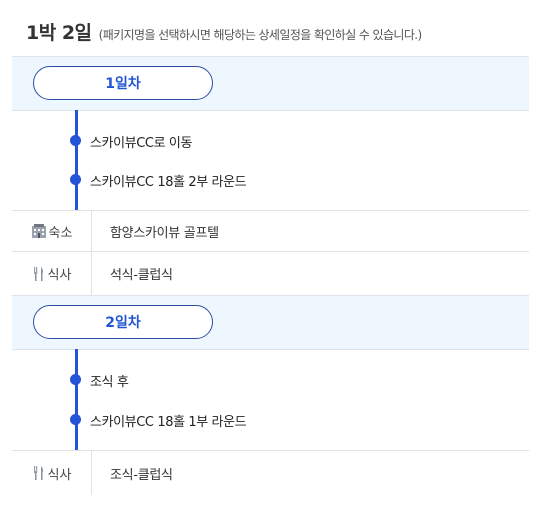  What do you see at coordinates (123, 83) in the screenshot?
I see `day-1-tab: 1일차` at bounding box center [123, 83].